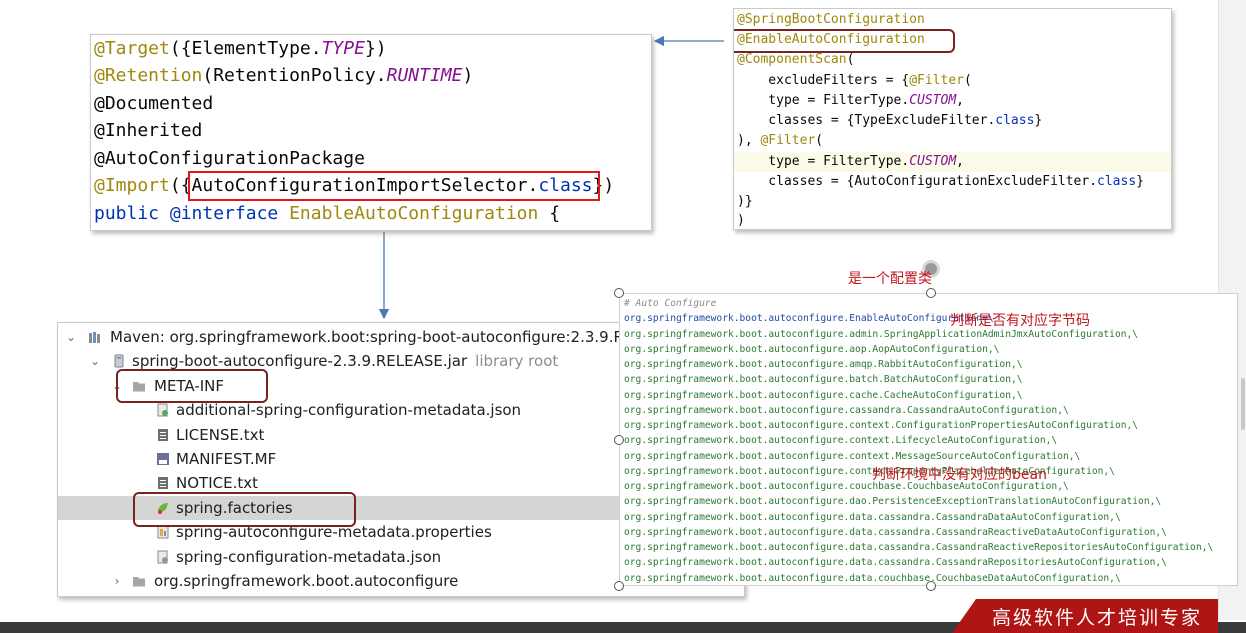 The image size is (1246, 633). Describe the element at coordinates (959, 475) in the screenshot. I see `note-bean-check: 判断环境中没有对应的bean` at that location.